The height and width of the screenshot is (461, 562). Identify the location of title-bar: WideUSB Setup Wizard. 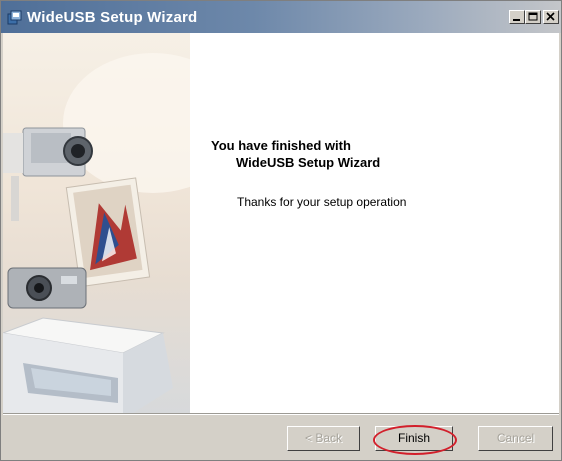
(281, 17).